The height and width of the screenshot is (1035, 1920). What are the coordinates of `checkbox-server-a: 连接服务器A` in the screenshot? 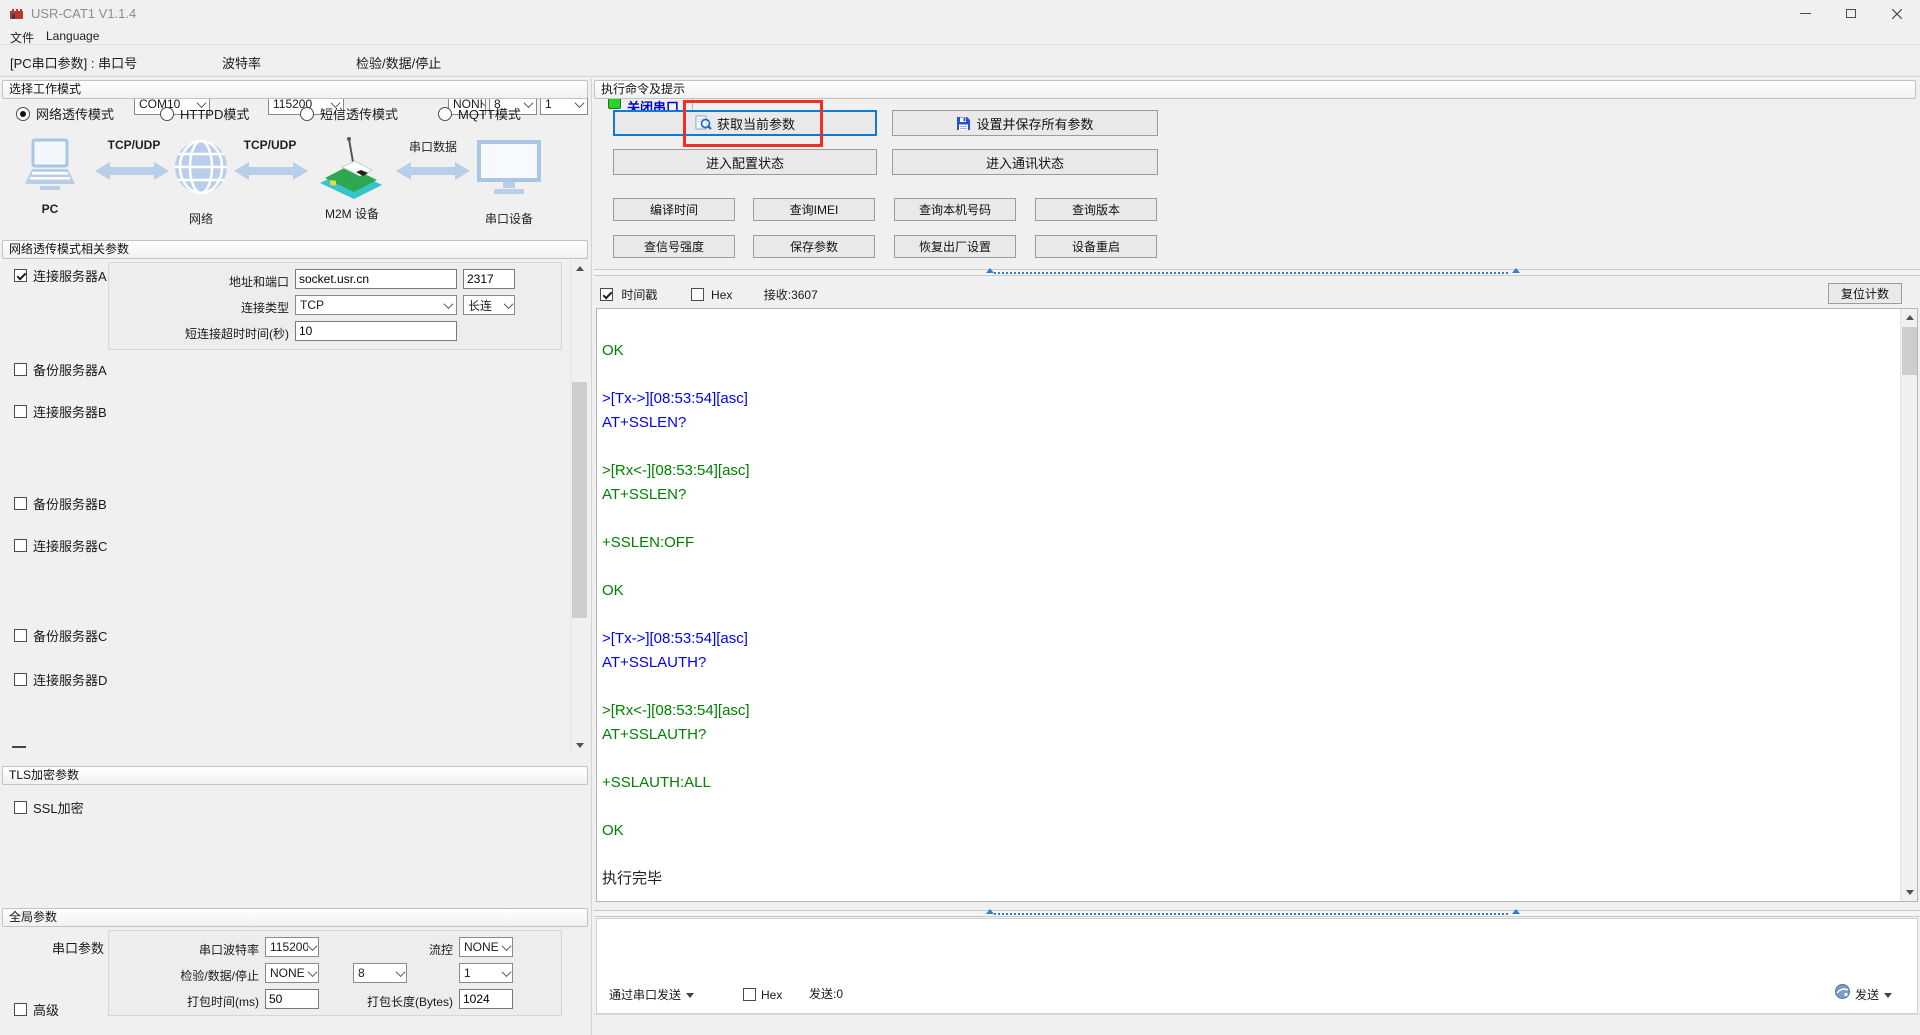 It's located at (60, 275).